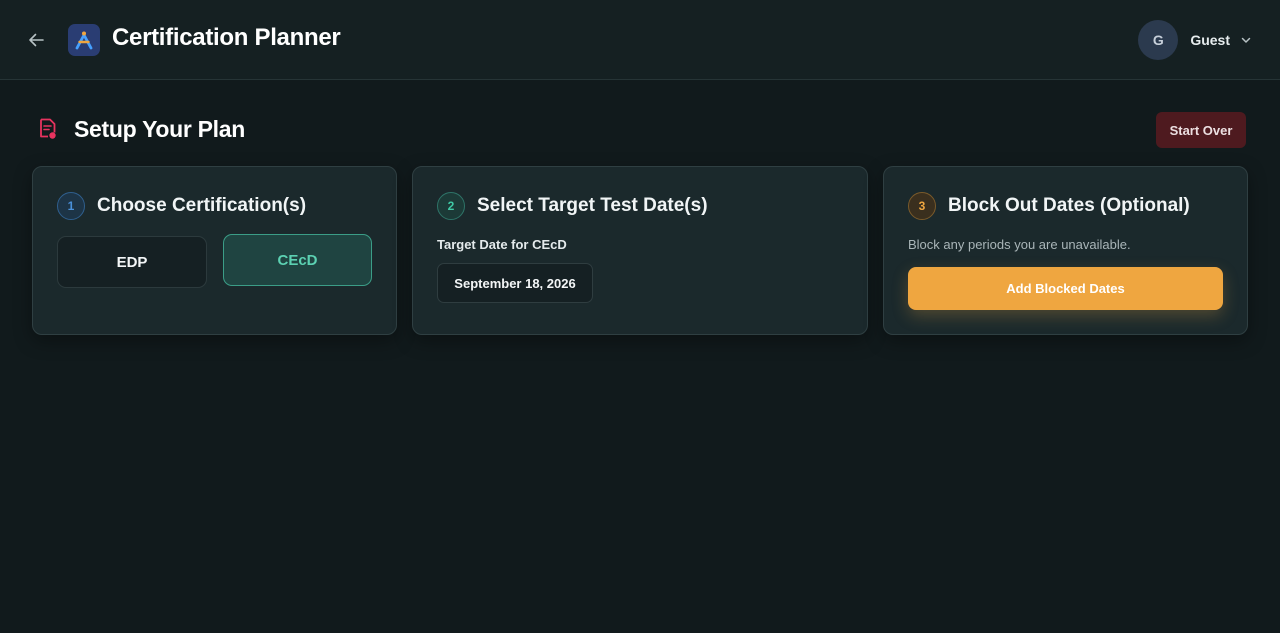  I want to click on user-menu: G Guest, so click(1195, 40).